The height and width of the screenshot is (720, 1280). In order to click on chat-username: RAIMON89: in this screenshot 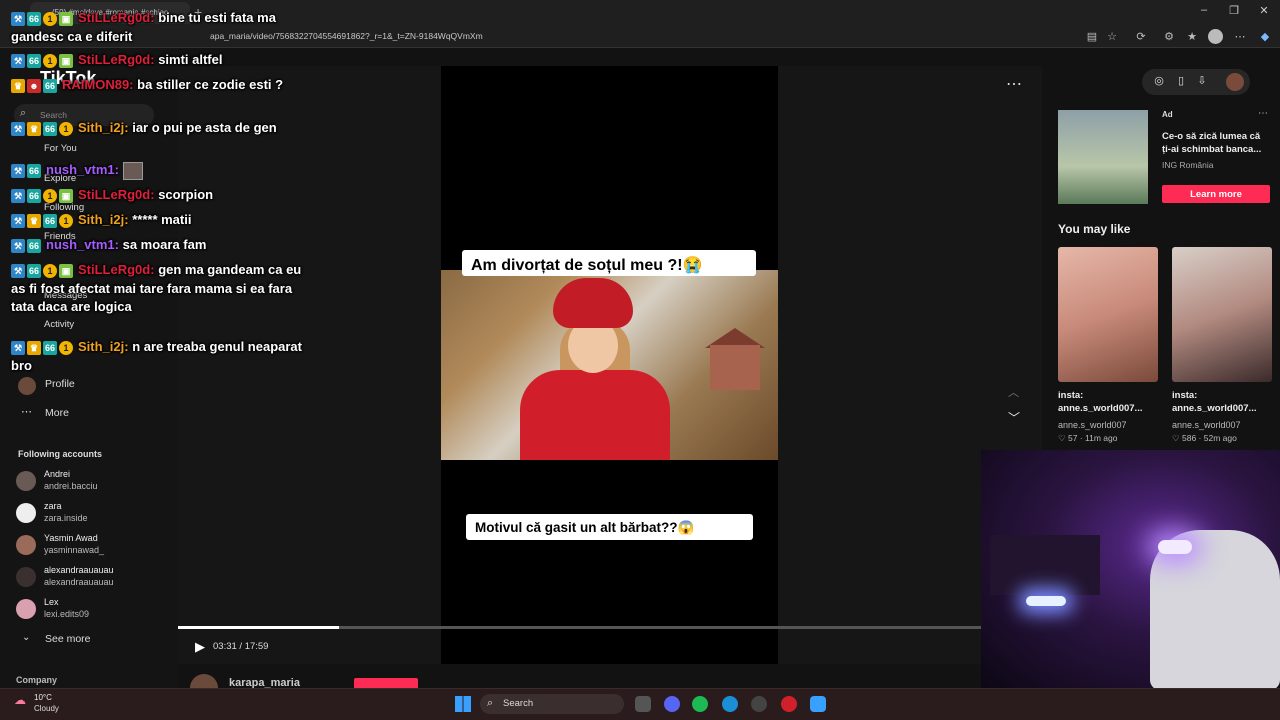, I will do `click(98, 84)`.